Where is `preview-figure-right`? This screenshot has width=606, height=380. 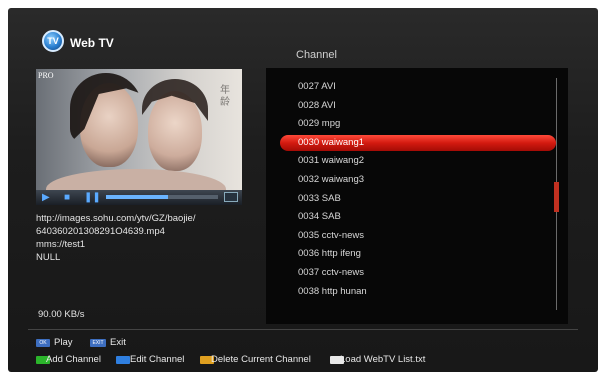 preview-figure-right is located at coordinates (175, 131).